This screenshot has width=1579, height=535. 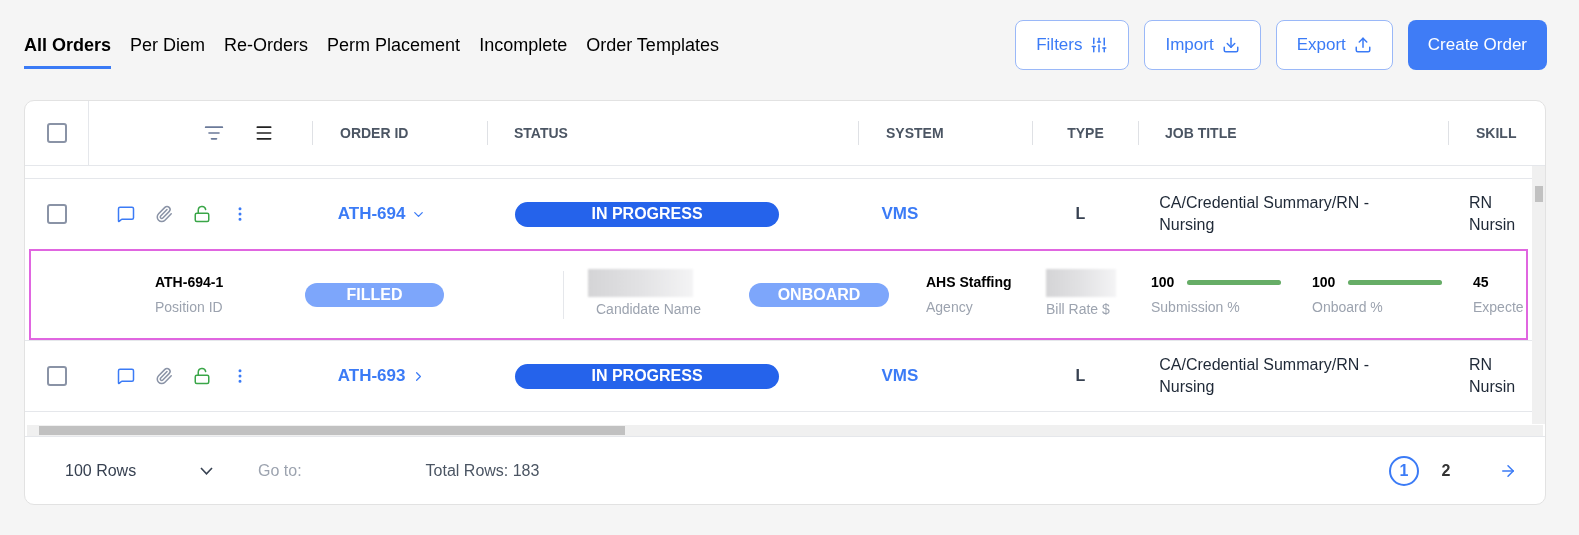 What do you see at coordinates (1538, 295) in the screenshot?
I see `vertical-scrollbar` at bounding box center [1538, 295].